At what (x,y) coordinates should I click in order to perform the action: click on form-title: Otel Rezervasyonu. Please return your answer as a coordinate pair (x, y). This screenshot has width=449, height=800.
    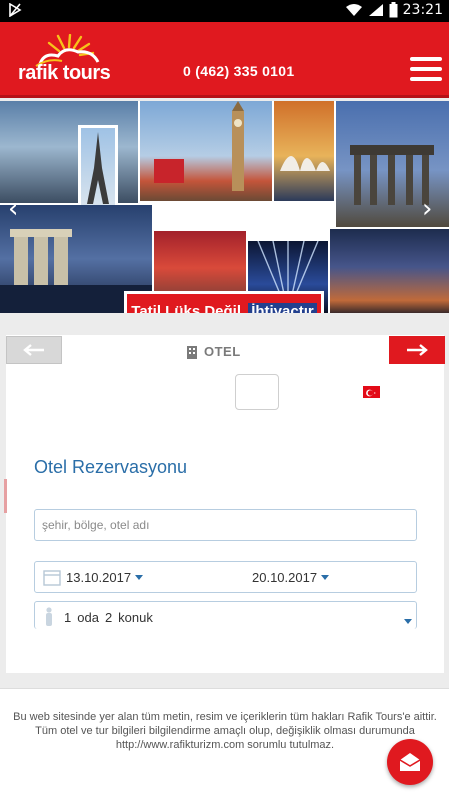
    Looking at the image, I should click on (111, 467).